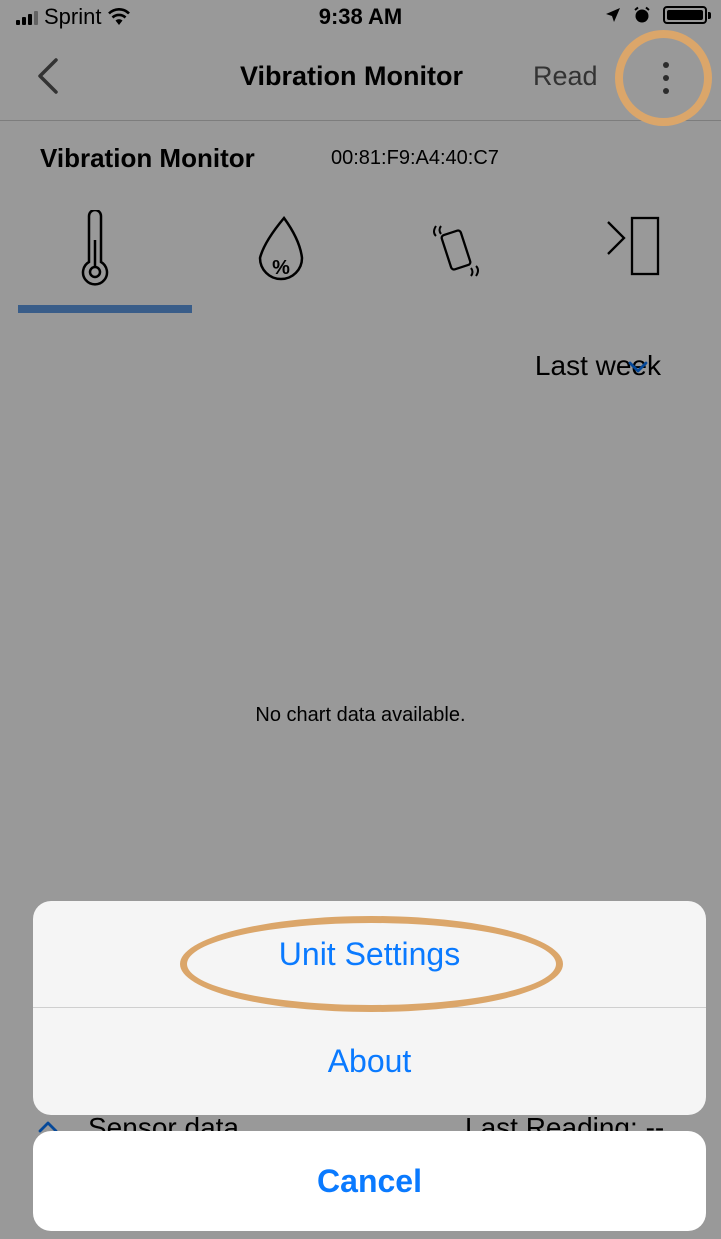 Image resolution: width=721 pixels, height=1239 pixels. What do you see at coordinates (371, 964) in the screenshot?
I see `highlight-ring-unit-settings` at bounding box center [371, 964].